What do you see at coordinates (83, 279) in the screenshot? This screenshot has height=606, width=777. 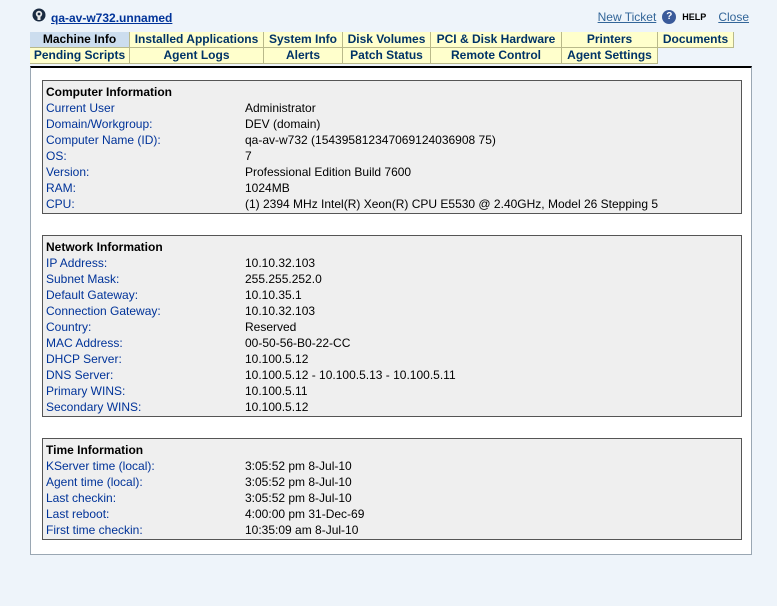 I see `field-label: Subnet Mask:` at bounding box center [83, 279].